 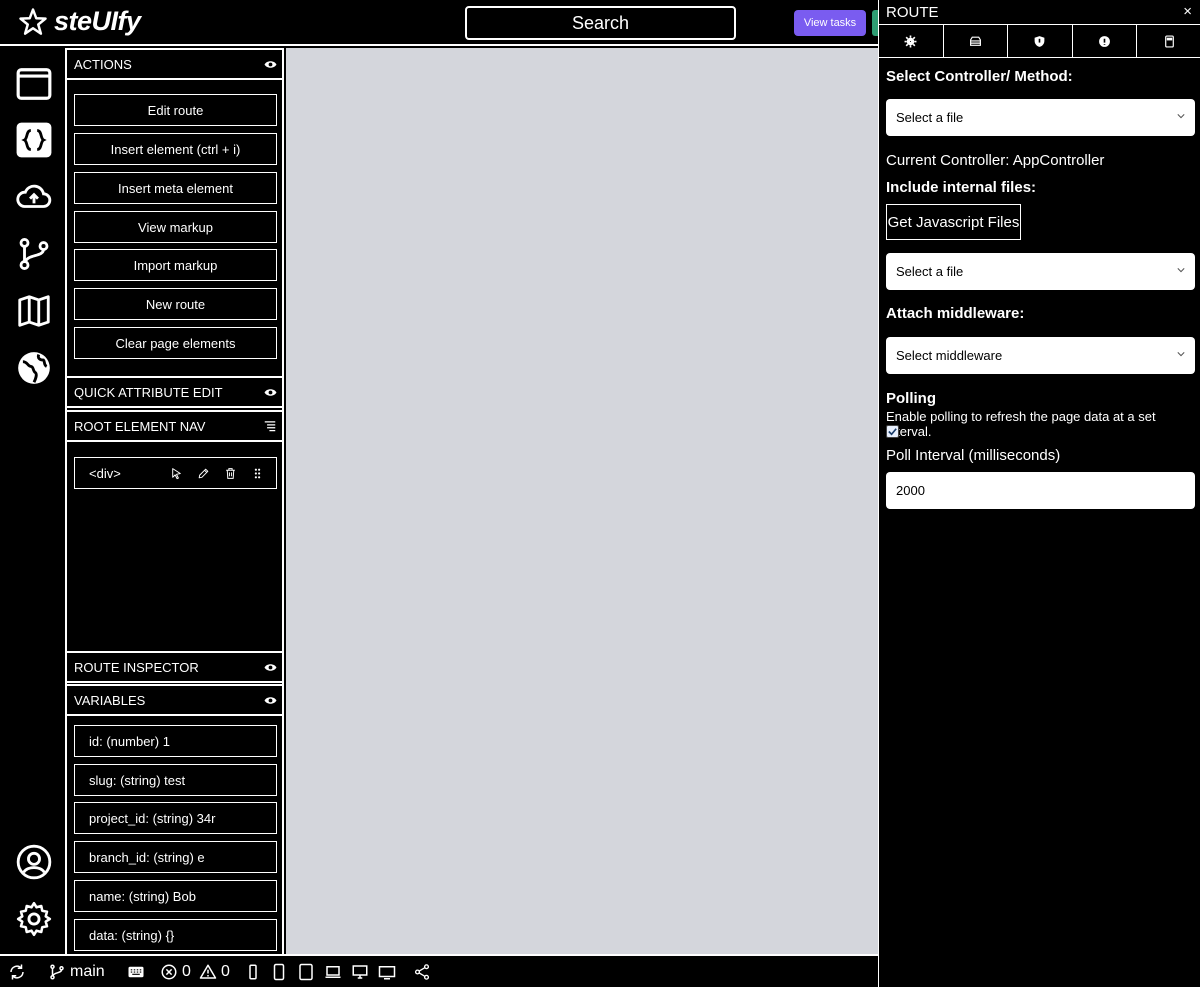 I want to click on trash-icon, so click(x=230, y=473).